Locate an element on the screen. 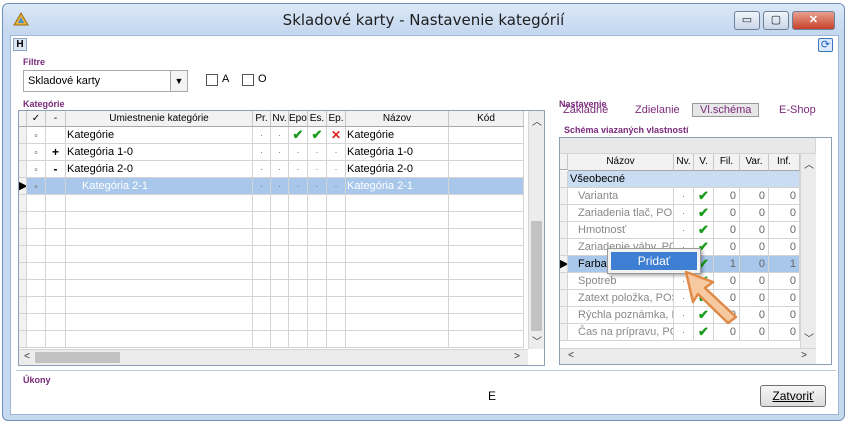 This screenshot has height=424, width=848. column-header-check-col: ✓ is located at coordinates (36, 119).